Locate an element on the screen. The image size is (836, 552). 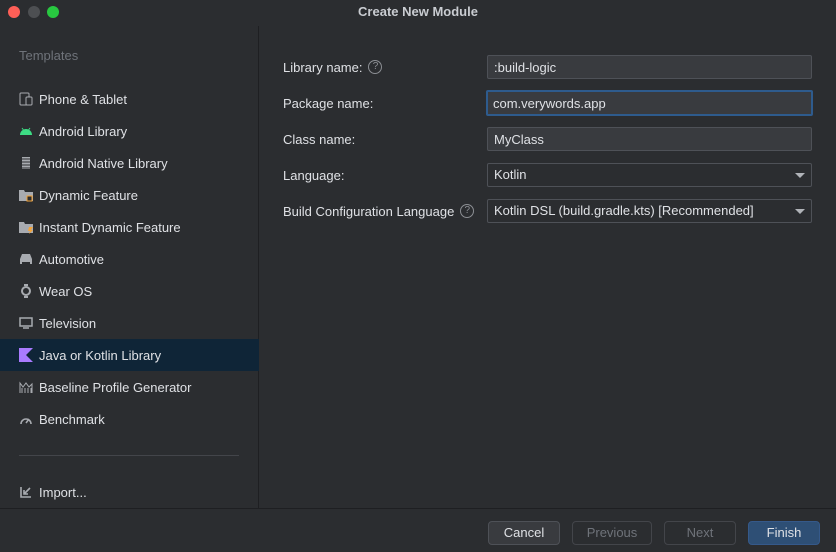
import-icon is located at coordinates (26, 492).